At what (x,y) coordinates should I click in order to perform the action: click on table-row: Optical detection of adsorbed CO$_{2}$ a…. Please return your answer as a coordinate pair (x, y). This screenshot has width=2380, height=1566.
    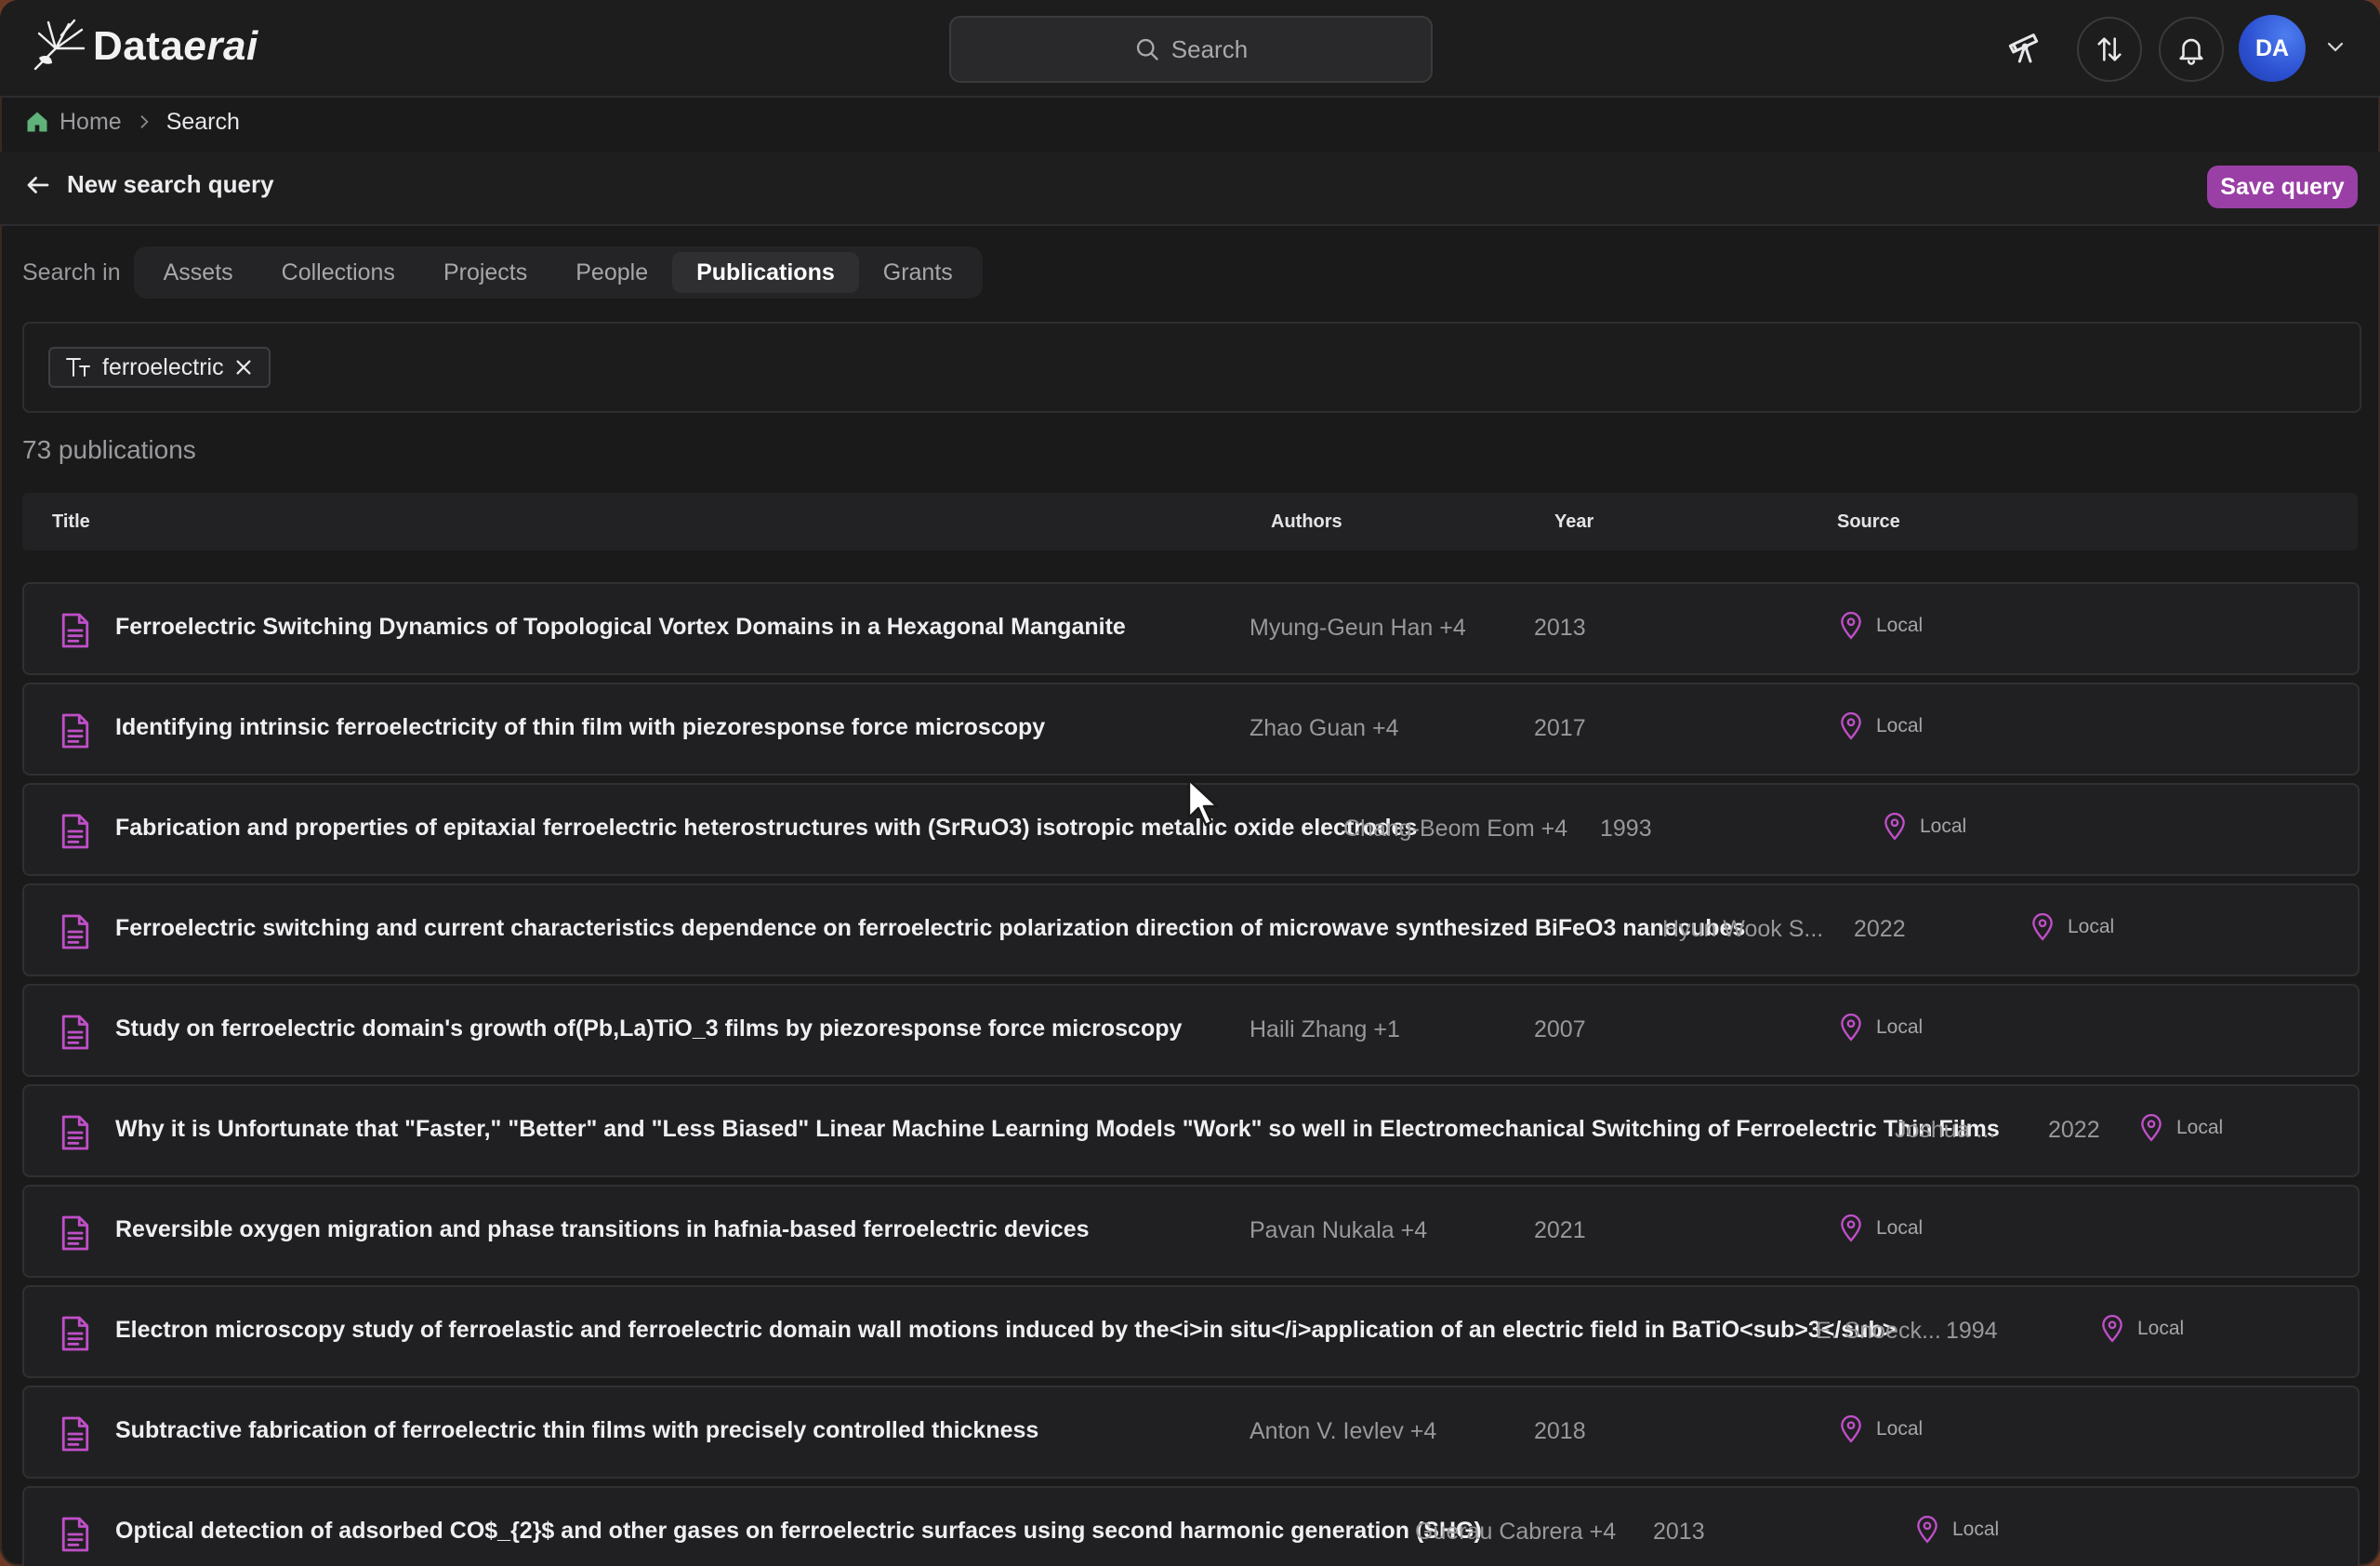
    Looking at the image, I should click on (1191, 1526).